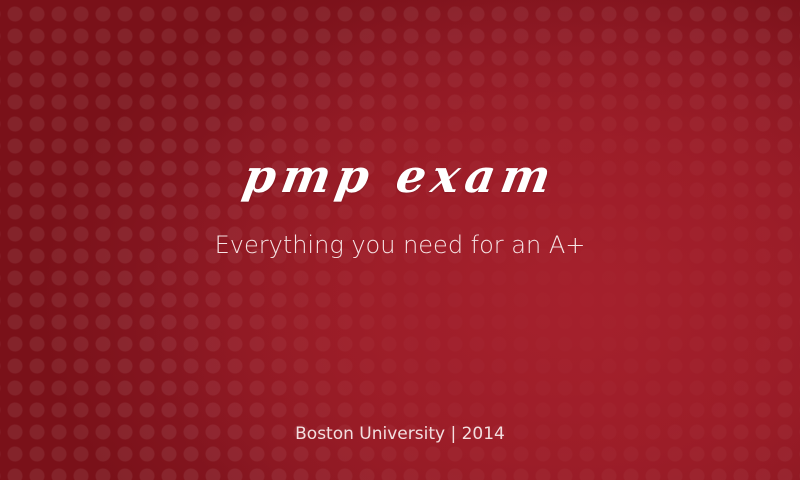  What do you see at coordinates (400, 245) in the screenshot?
I see `app-tagline: Everything you need for an A+` at bounding box center [400, 245].